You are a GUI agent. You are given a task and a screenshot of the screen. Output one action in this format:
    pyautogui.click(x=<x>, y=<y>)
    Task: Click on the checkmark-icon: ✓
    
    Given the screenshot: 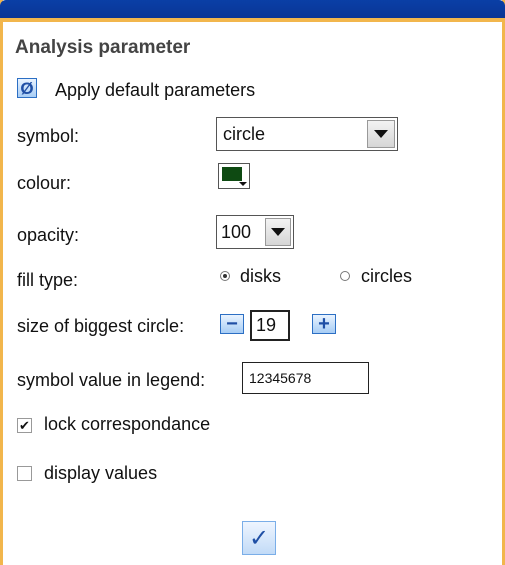 What is the action you would take?
    pyautogui.click(x=259, y=538)
    